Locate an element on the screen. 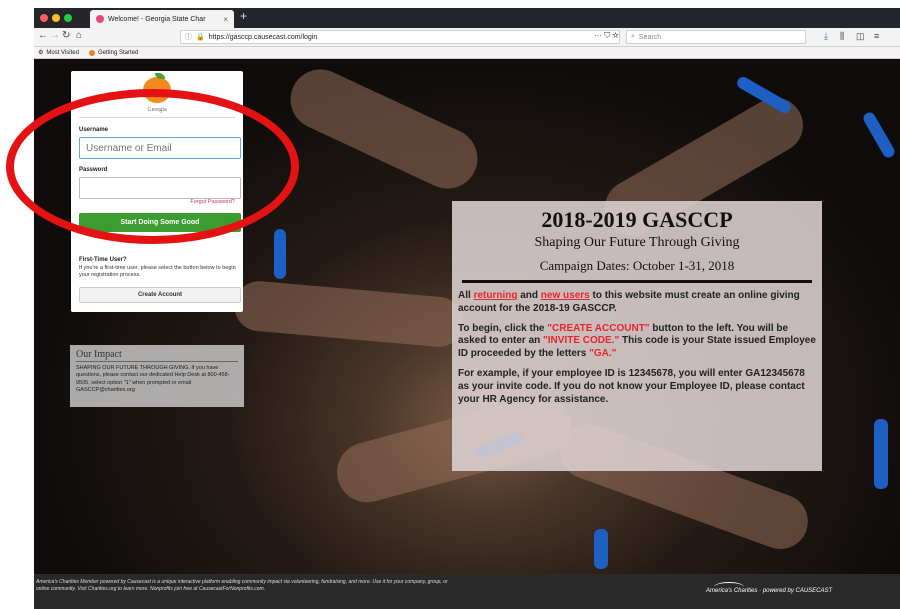 The image size is (900, 609). first-time-heading: First-Time User? is located at coordinates (103, 260).